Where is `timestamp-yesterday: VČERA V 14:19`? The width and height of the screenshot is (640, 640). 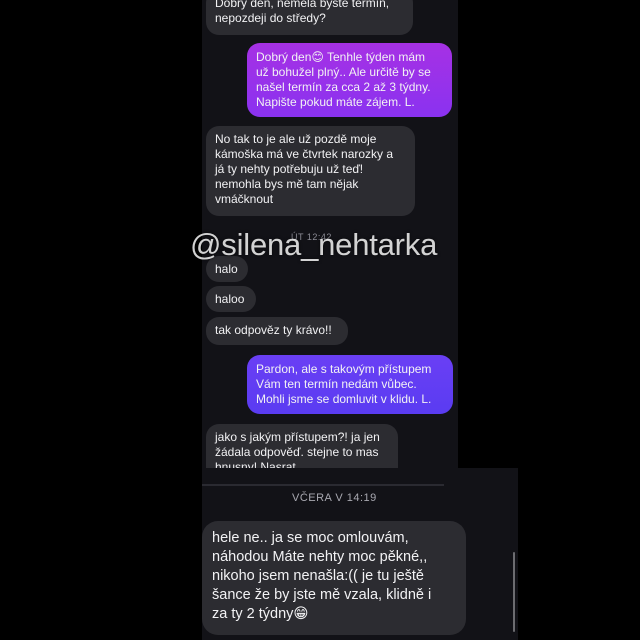 timestamp-yesterday: VČERA V 14:19 is located at coordinates (334, 498).